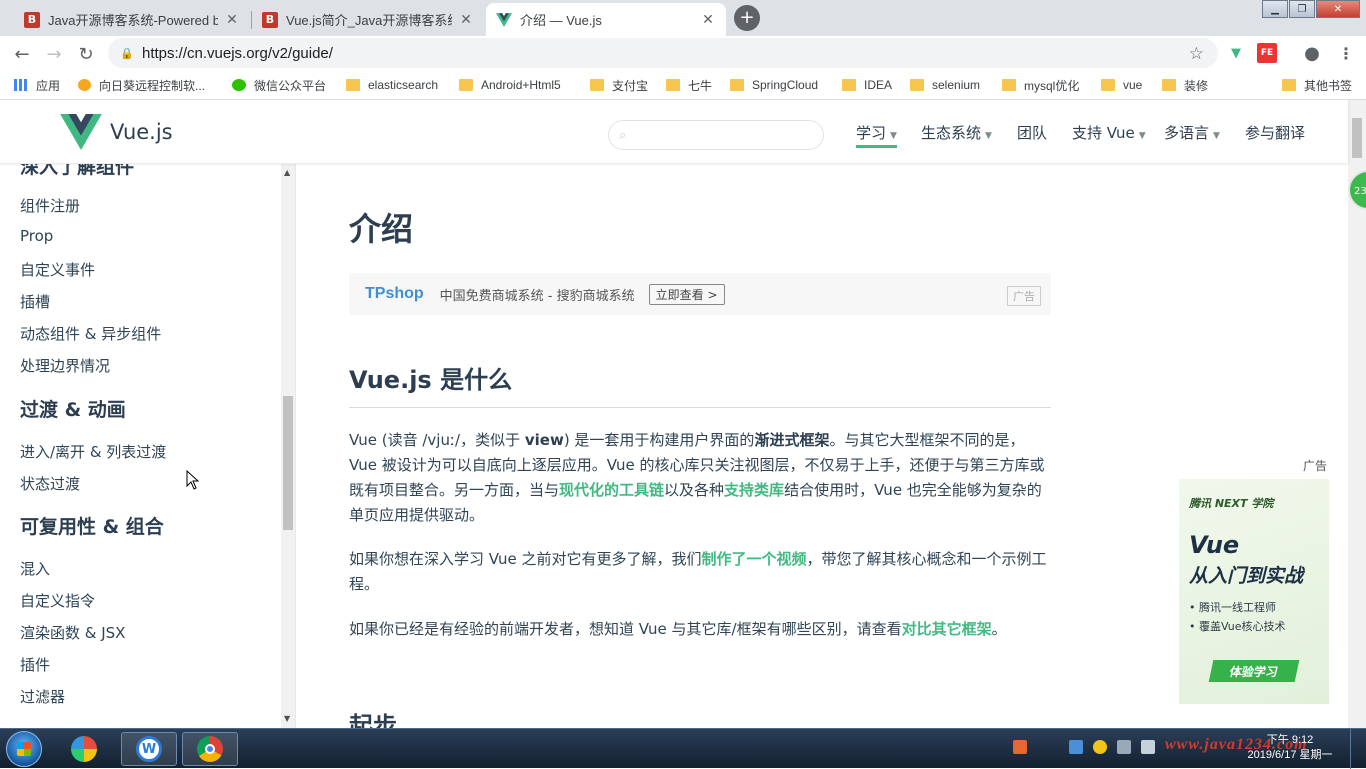  I want to click on sidebar-scrollbar: ▲ ▼, so click(288, 446).